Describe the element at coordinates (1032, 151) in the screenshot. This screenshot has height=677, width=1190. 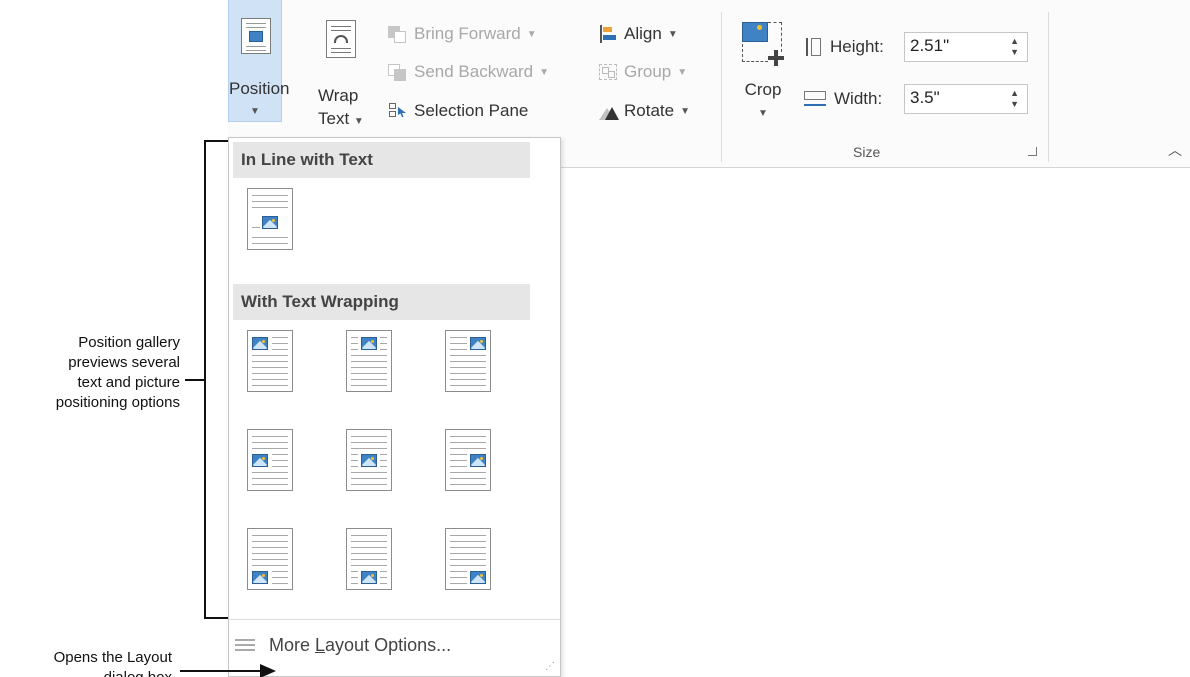
I see `size-dialog-launcher-icon` at that location.